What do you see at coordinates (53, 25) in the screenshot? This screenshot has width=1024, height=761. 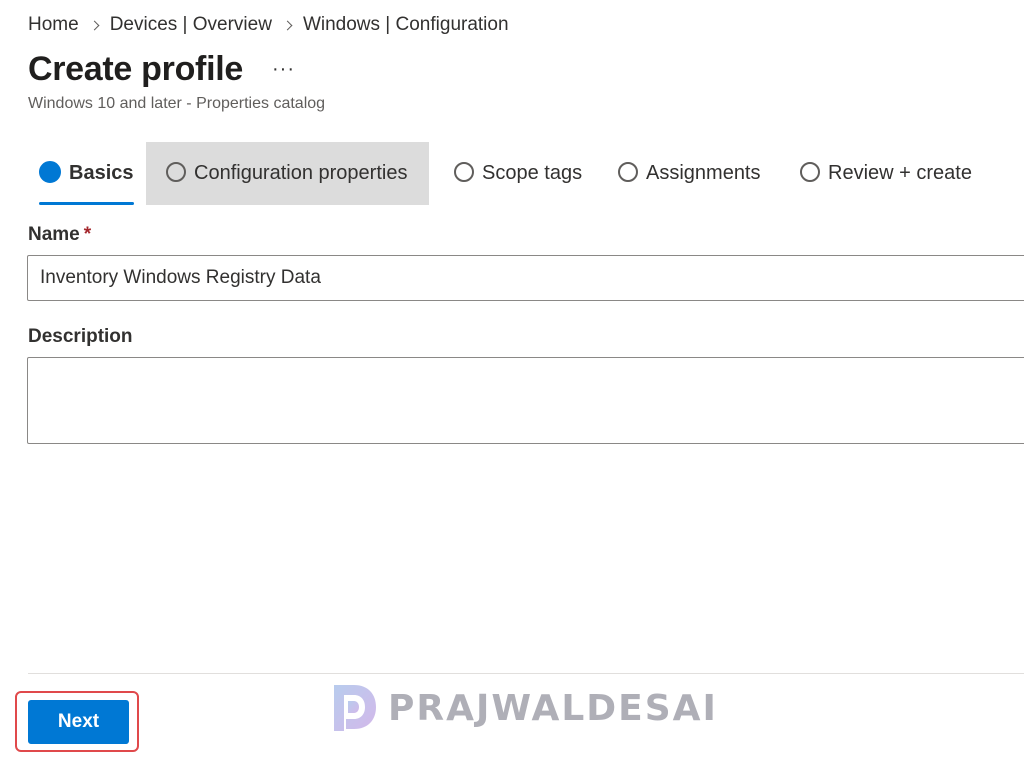 I see `breadcrumb-home: Home` at bounding box center [53, 25].